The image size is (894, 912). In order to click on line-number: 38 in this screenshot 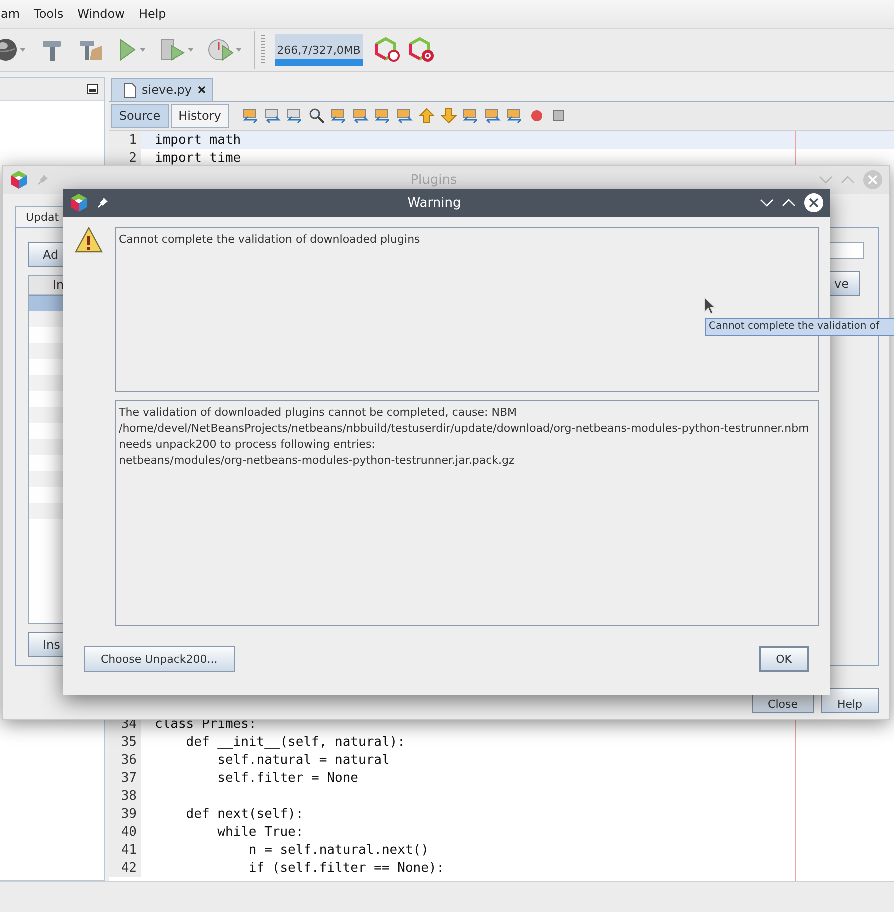, I will do `click(125, 796)`.